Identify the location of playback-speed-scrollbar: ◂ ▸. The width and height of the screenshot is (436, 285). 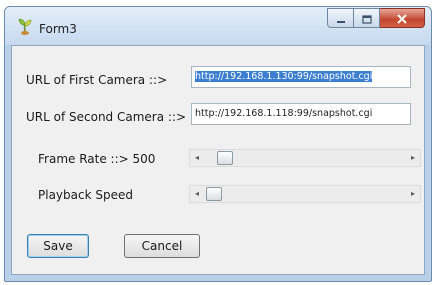
(305, 194).